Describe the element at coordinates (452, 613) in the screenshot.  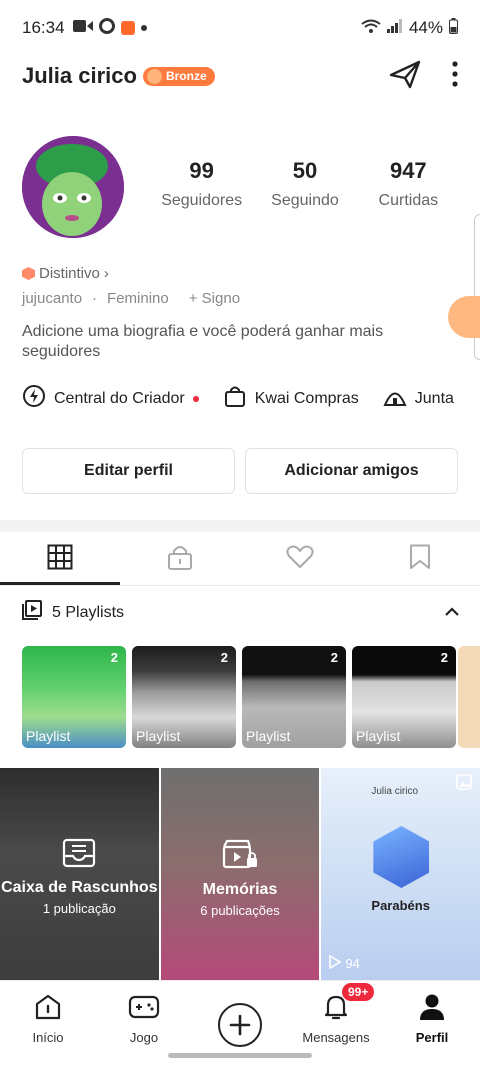
I see `chevron-up-icon` at that location.